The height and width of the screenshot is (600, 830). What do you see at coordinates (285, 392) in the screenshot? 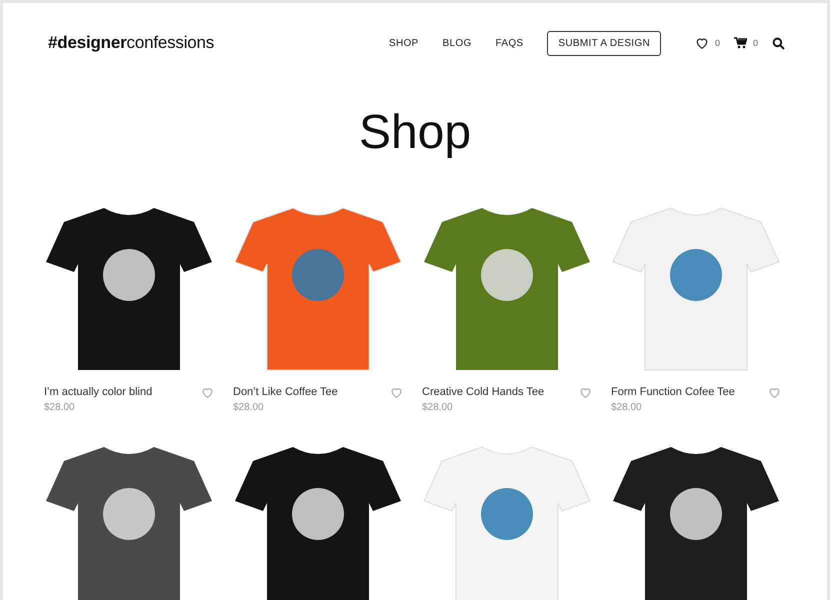
I see `product-name: Don’t Like Coffee Tee` at bounding box center [285, 392].